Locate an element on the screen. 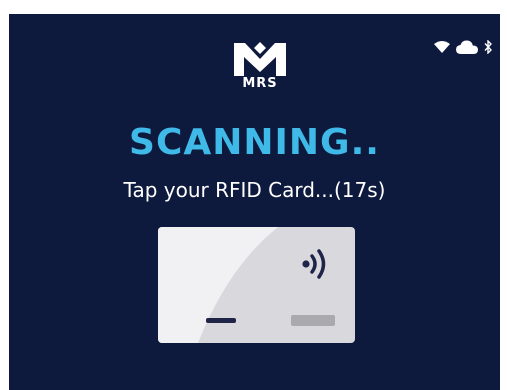 This screenshot has width=507, height=390. contactless-icon is located at coordinates (314, 264).